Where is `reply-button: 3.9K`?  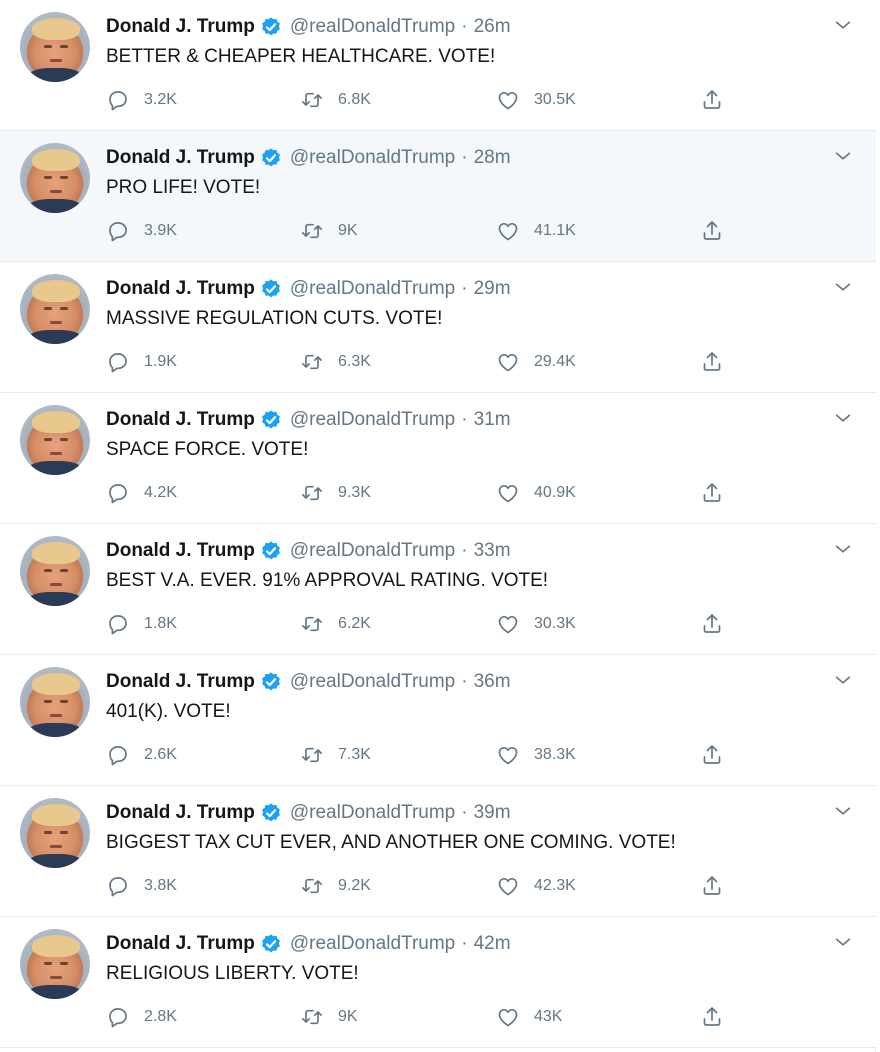
reply-button: 3.9K is located at coordinates (141, 231).